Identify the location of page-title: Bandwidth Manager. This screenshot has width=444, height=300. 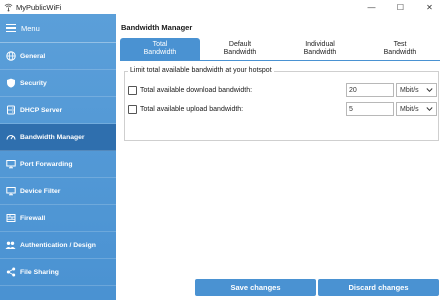
(157, 27).